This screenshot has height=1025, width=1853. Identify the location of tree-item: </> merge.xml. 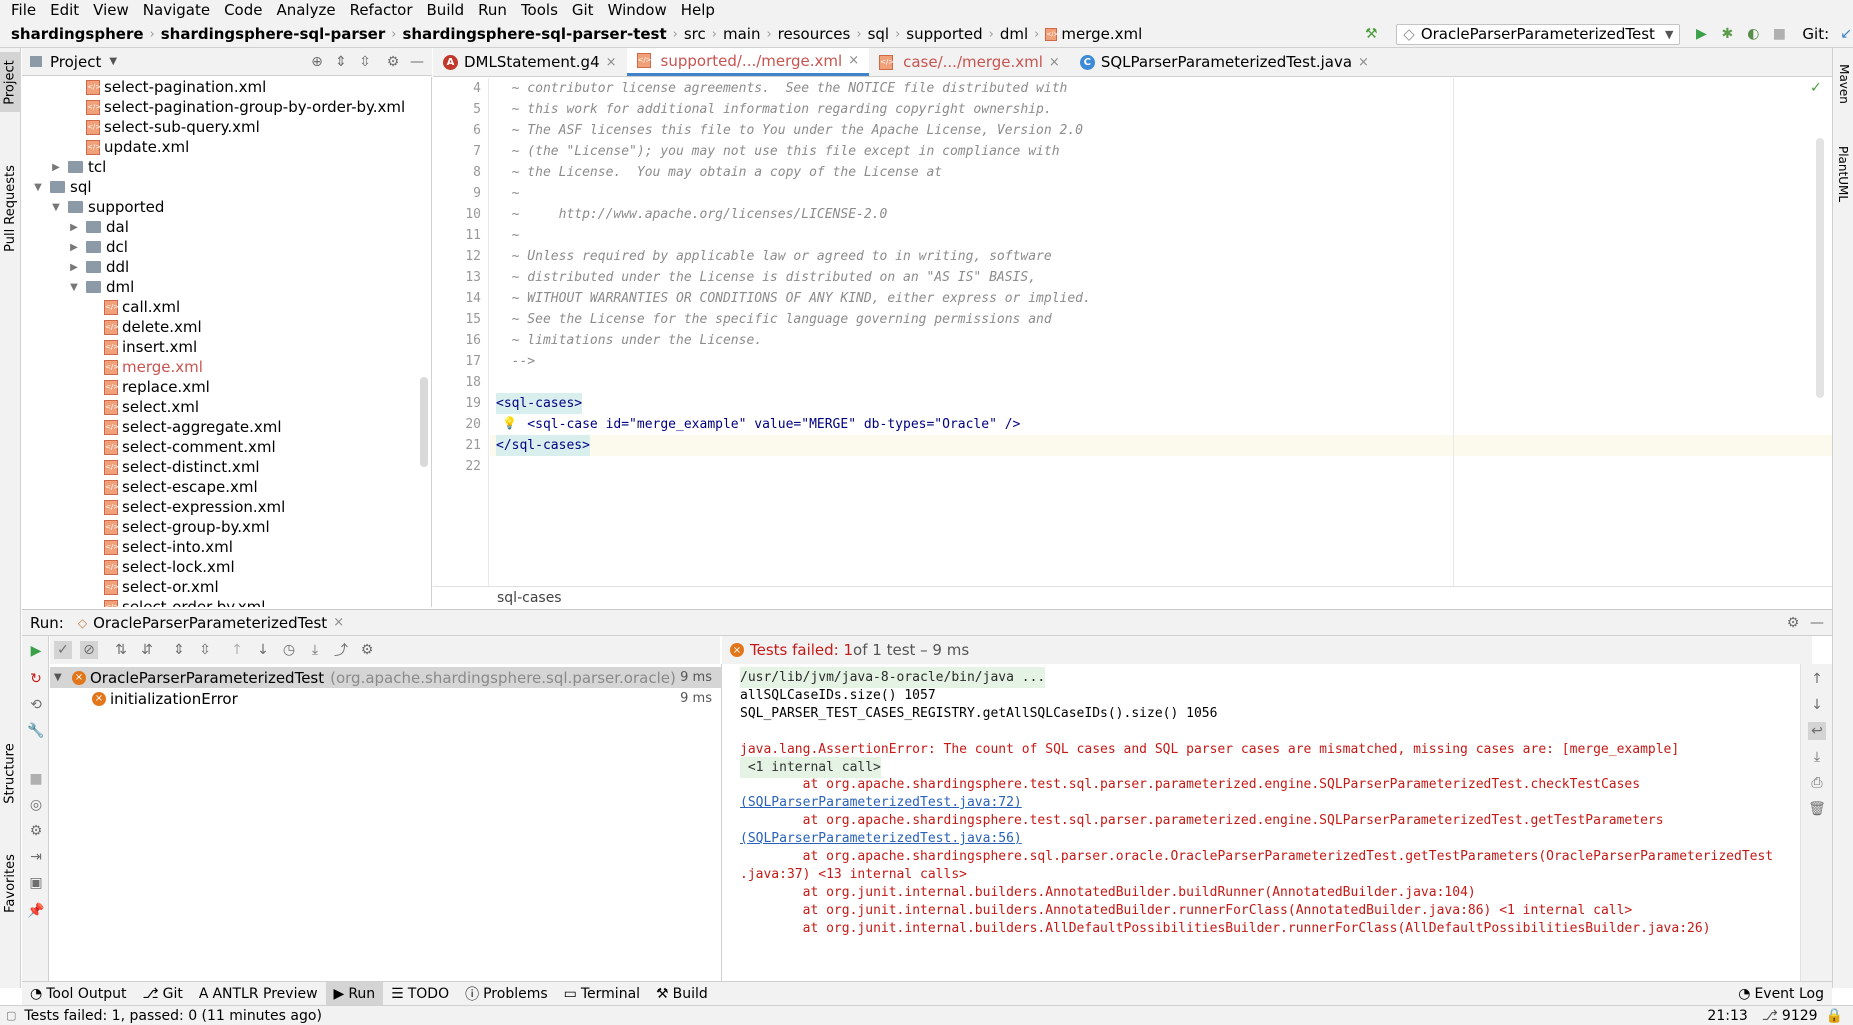
(144, 367).